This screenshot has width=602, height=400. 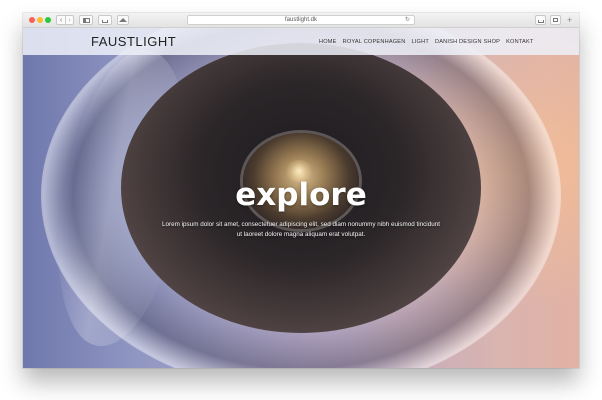 I want to click on browser-toolbar: ‹ › faustlight.dk ↻ +, so click(x=301, y=20).